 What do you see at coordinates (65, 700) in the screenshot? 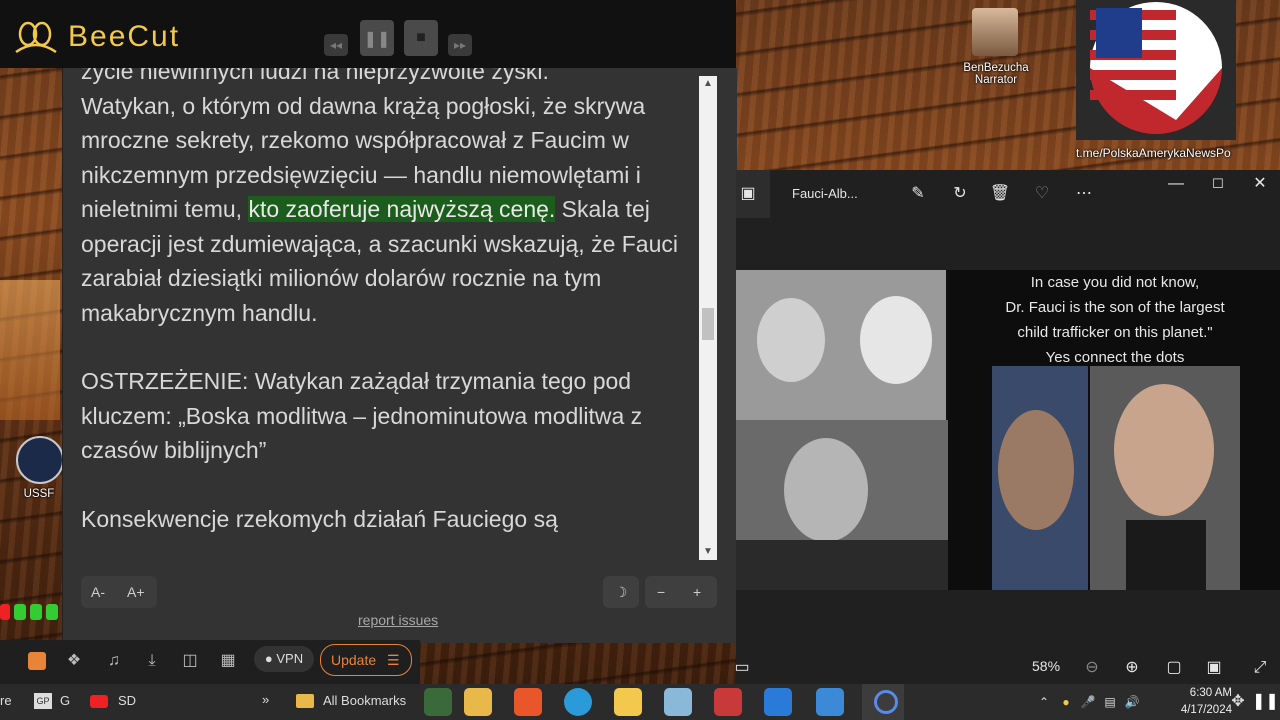
I see `bookmark-item: G` at bounding box center [65, 700].